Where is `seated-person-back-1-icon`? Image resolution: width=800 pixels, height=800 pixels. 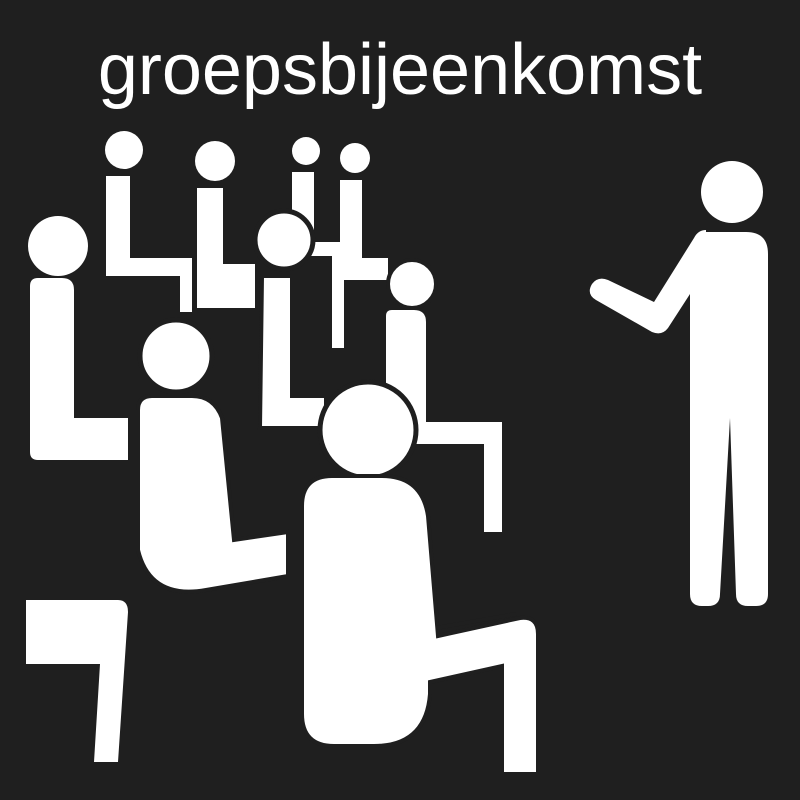
seated-person-back-1-icon is located at coordinates (148, 221).